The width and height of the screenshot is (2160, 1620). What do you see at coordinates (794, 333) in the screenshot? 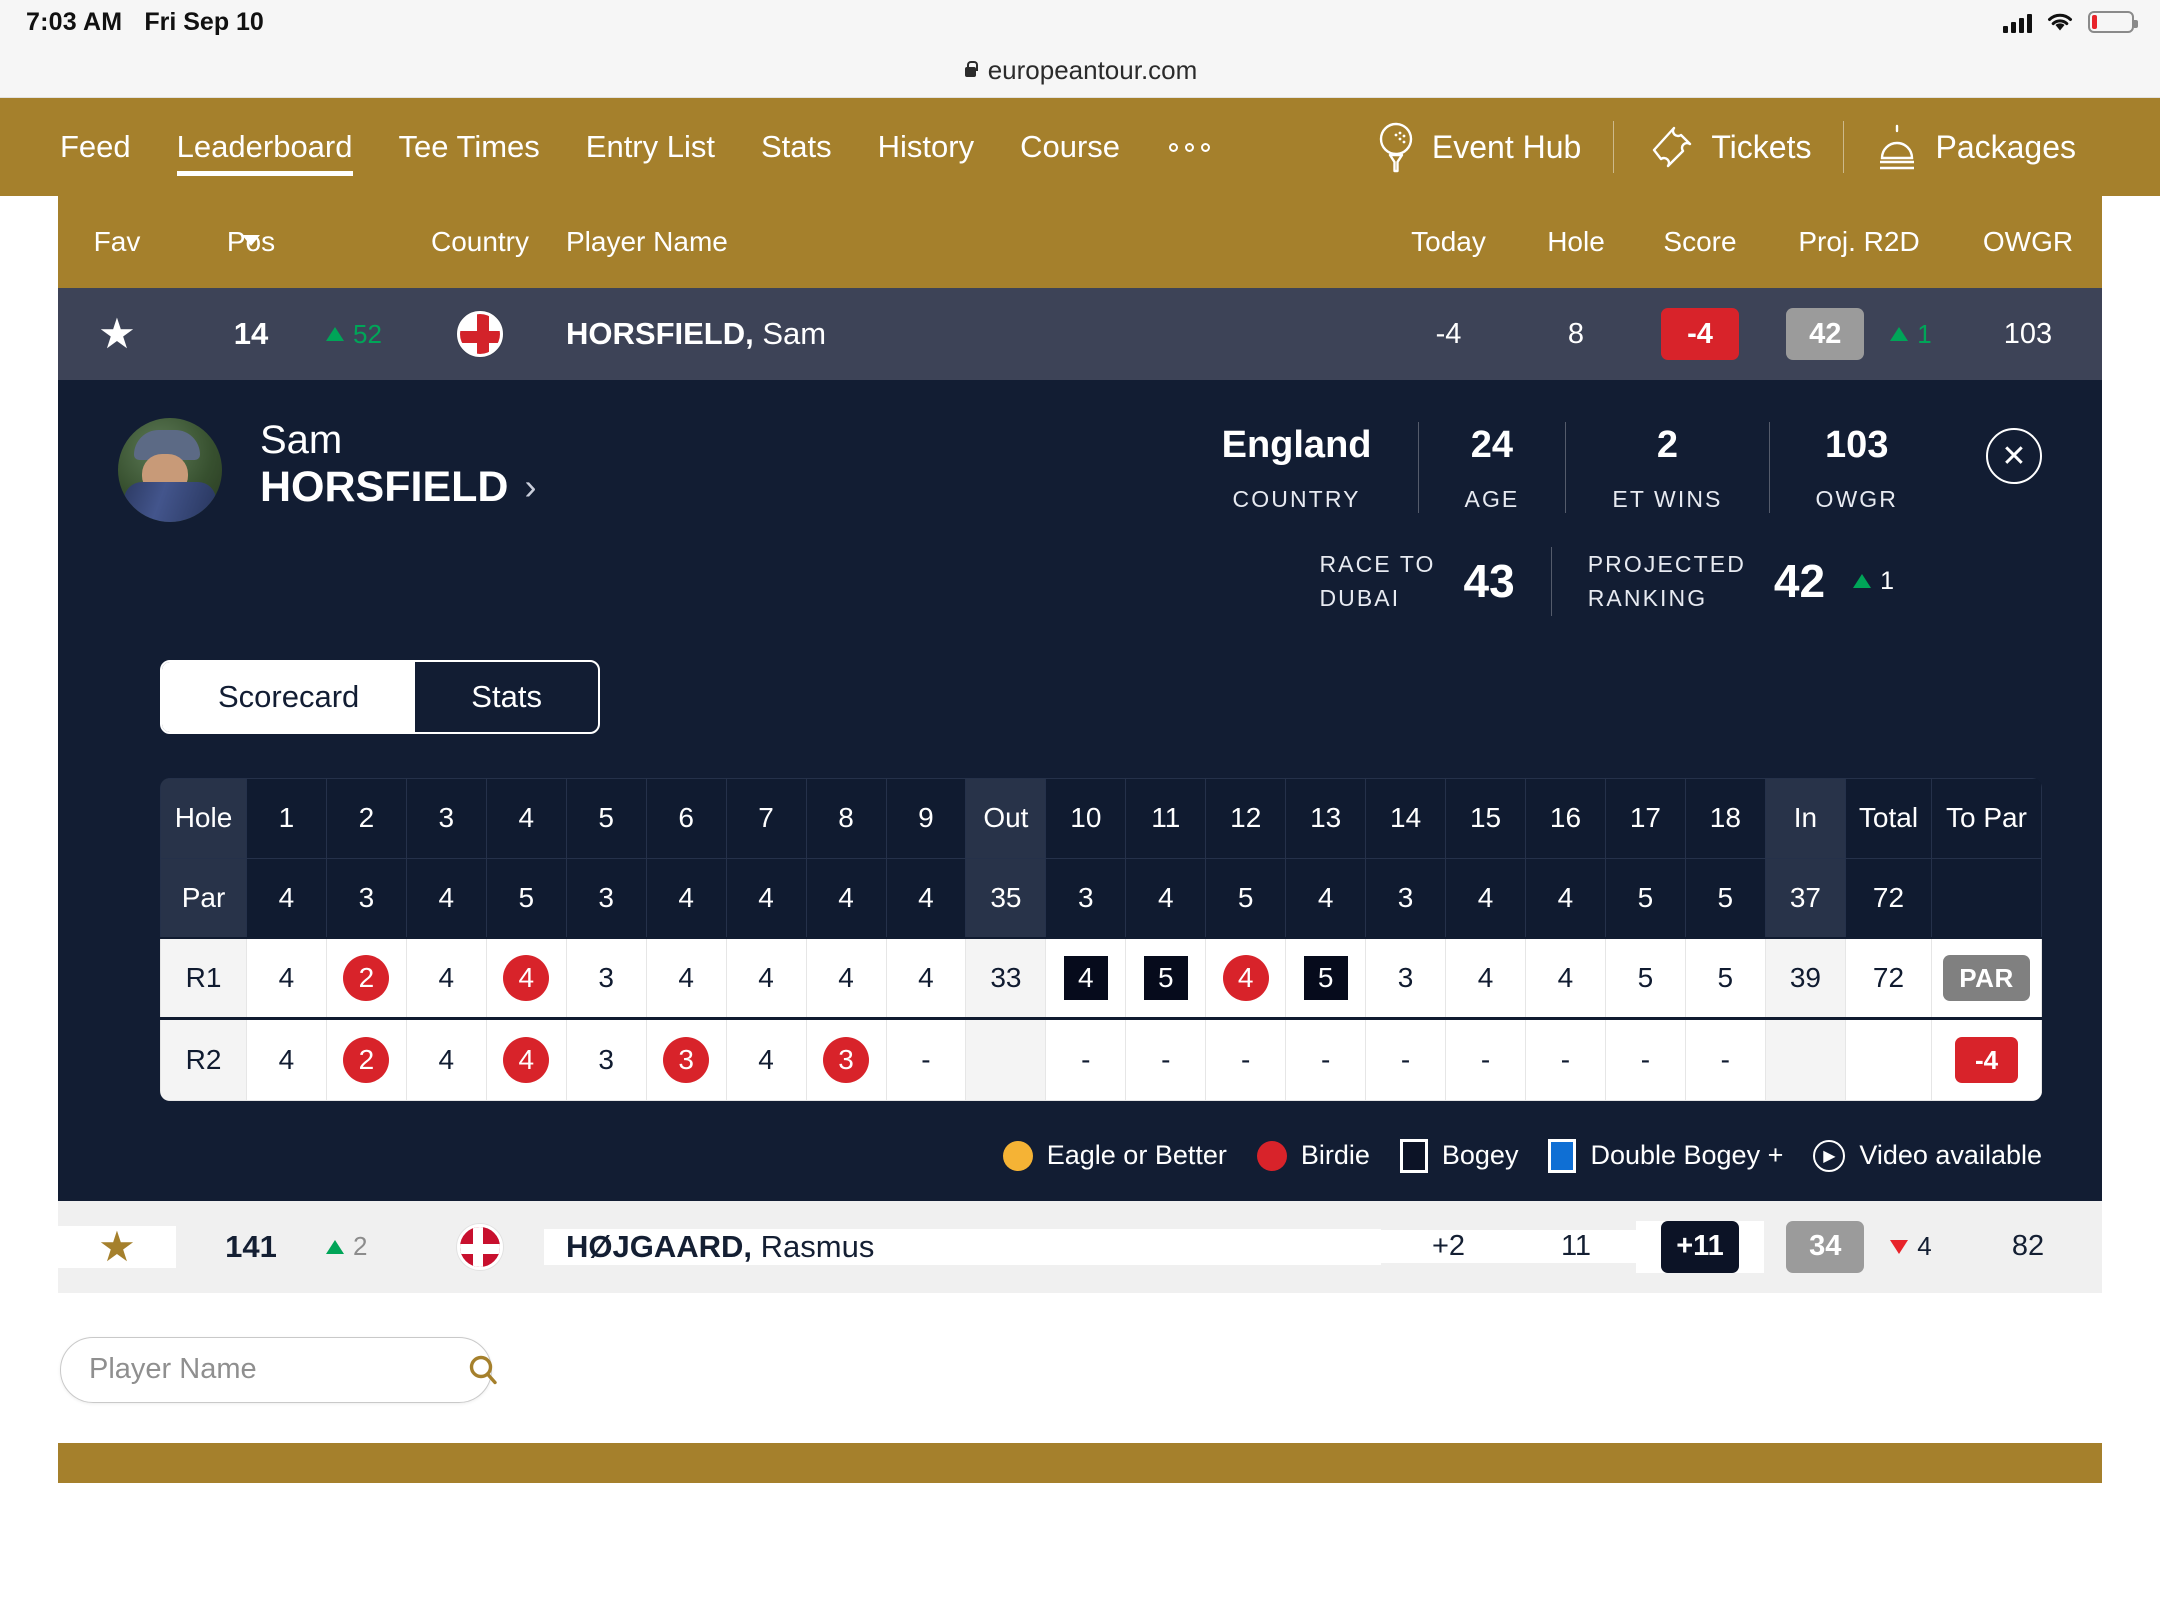
I see `player-first-name: Sam` at bounding box center [794, 333].